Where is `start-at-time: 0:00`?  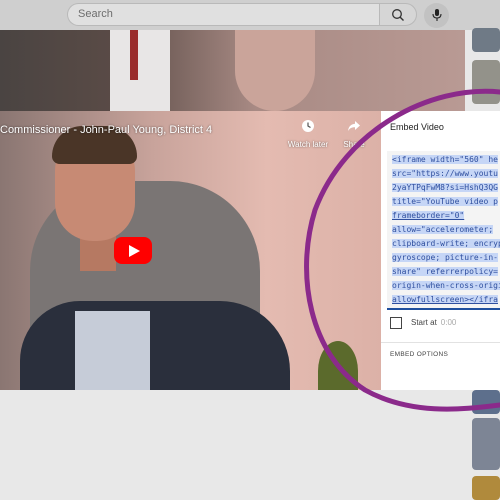 start-at-time: 0:00 is located at coordinates (449, 322).